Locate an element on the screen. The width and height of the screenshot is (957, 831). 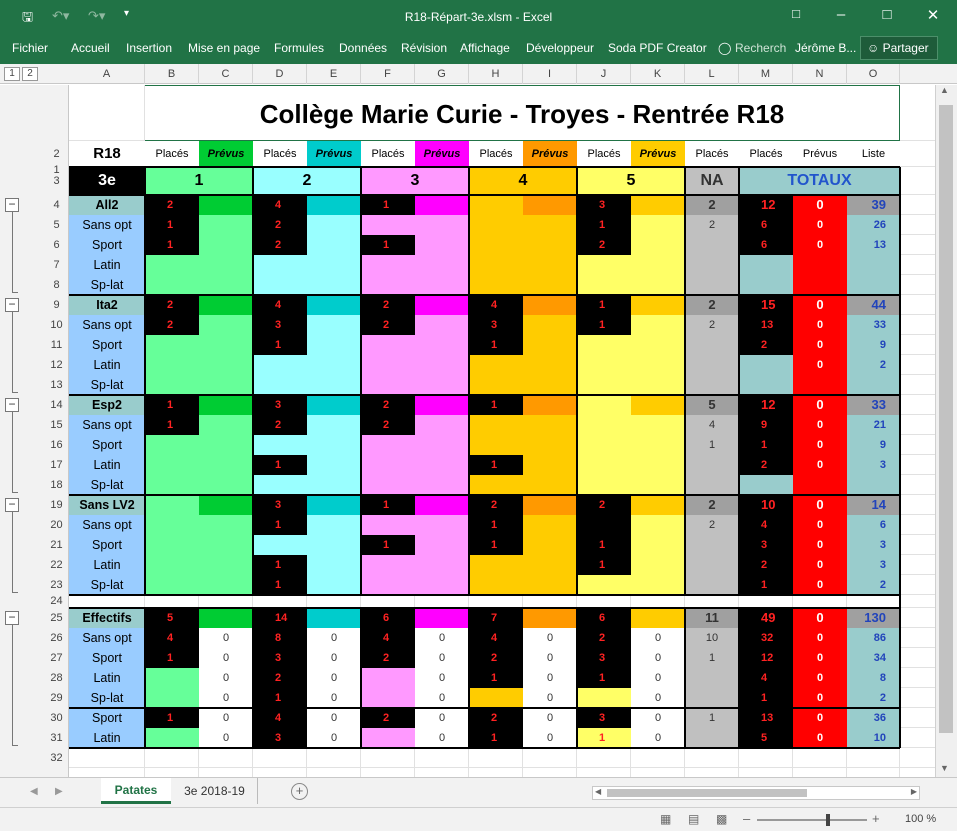
cell-h15 is located at coordinates (496, 425).